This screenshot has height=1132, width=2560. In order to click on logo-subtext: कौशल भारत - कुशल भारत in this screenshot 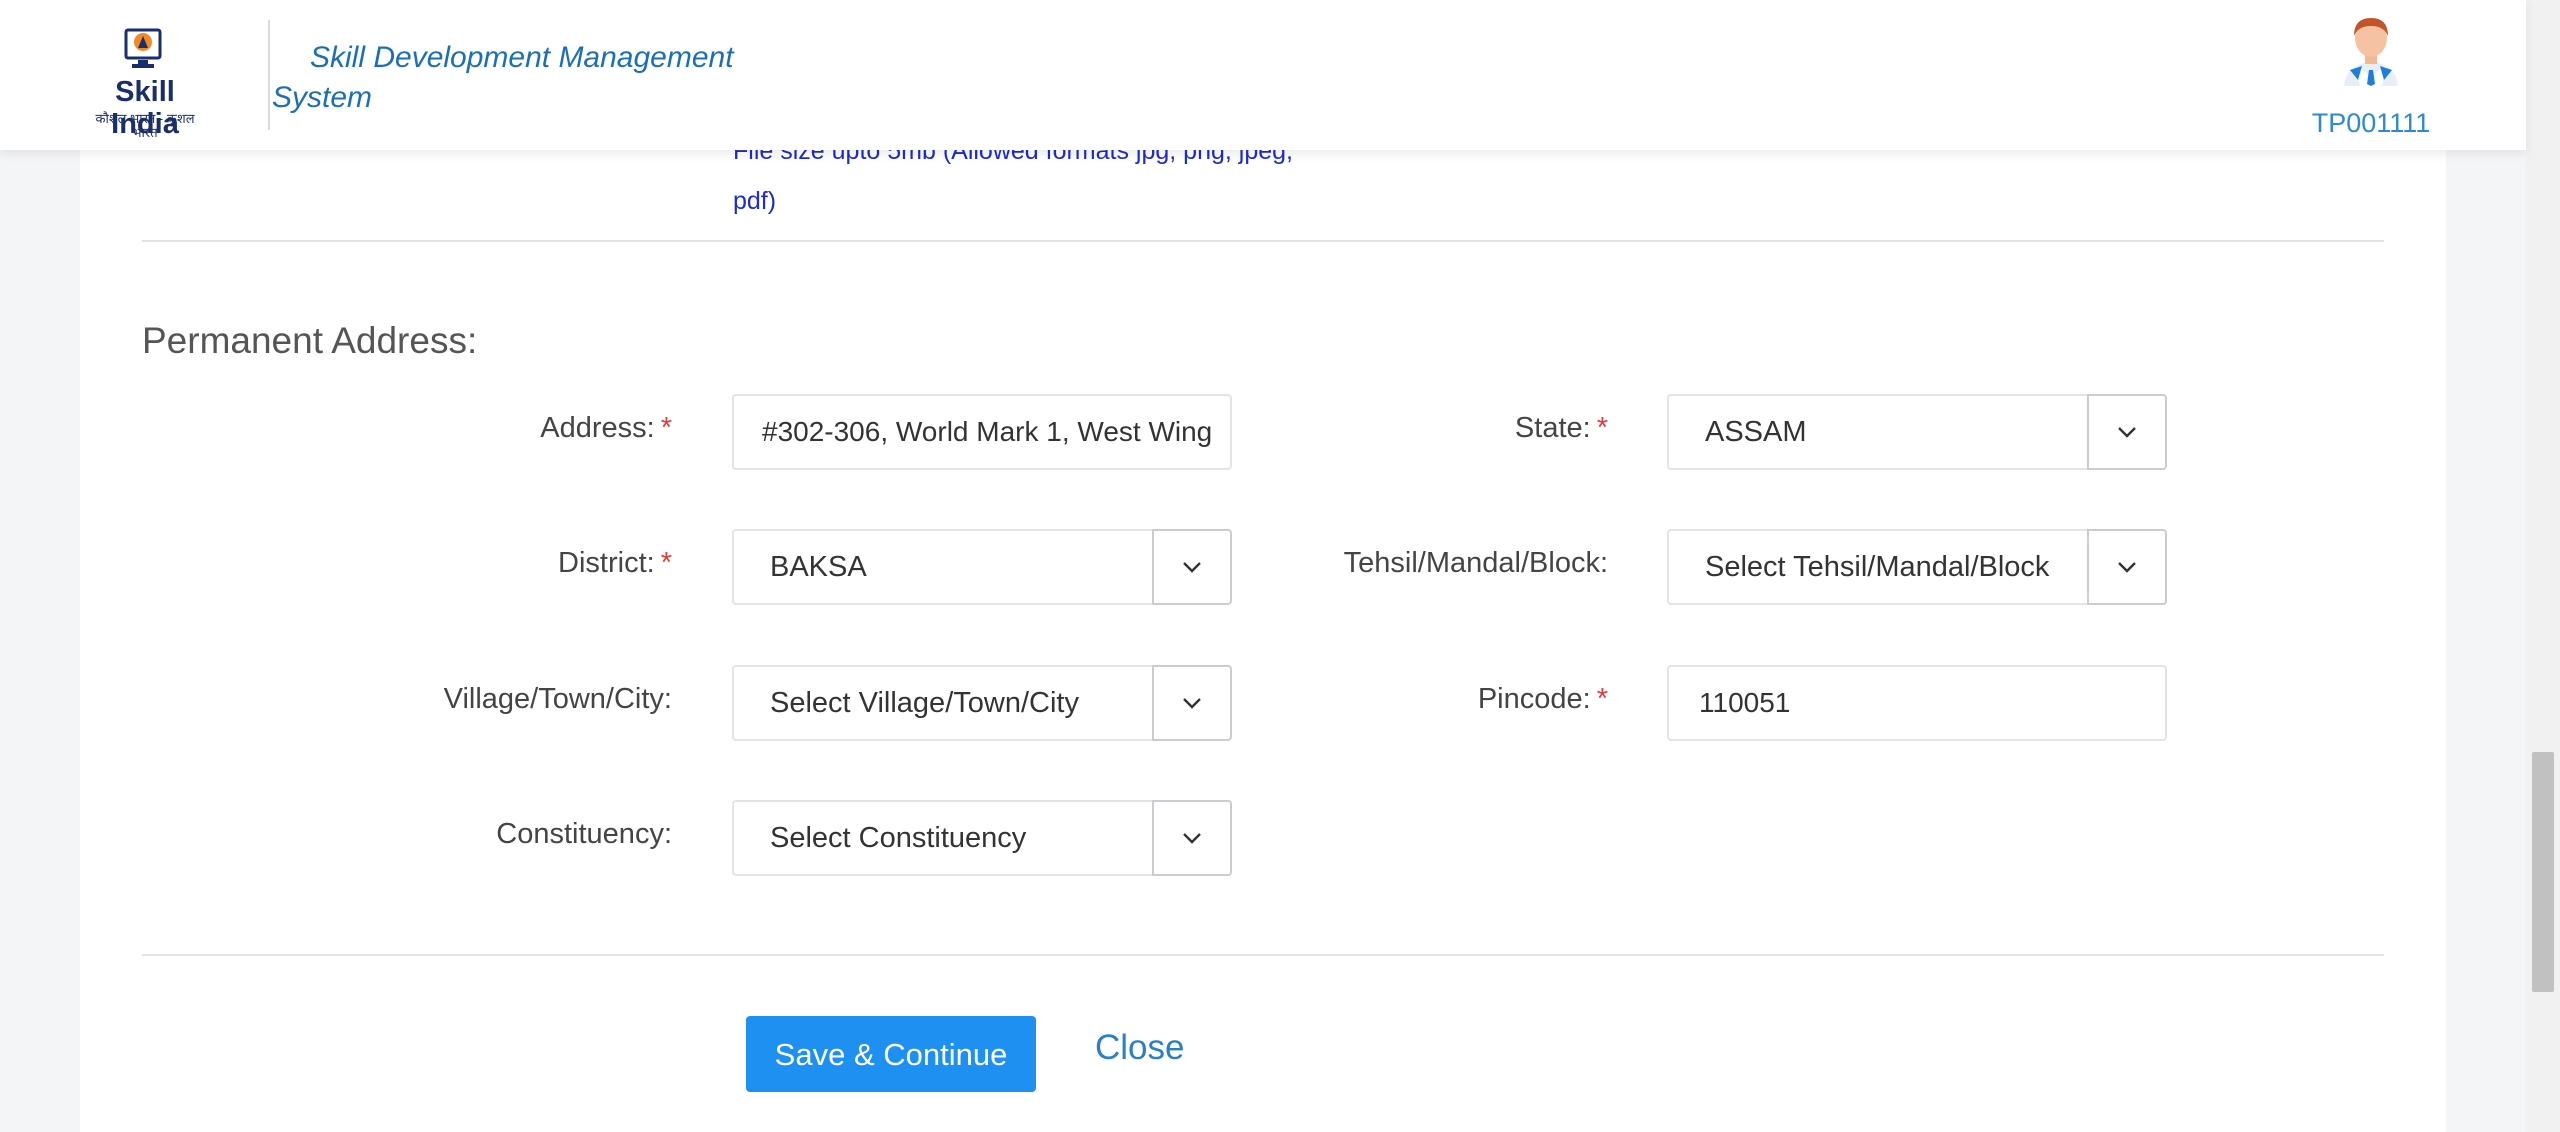, I will do `click(145, 125)`.